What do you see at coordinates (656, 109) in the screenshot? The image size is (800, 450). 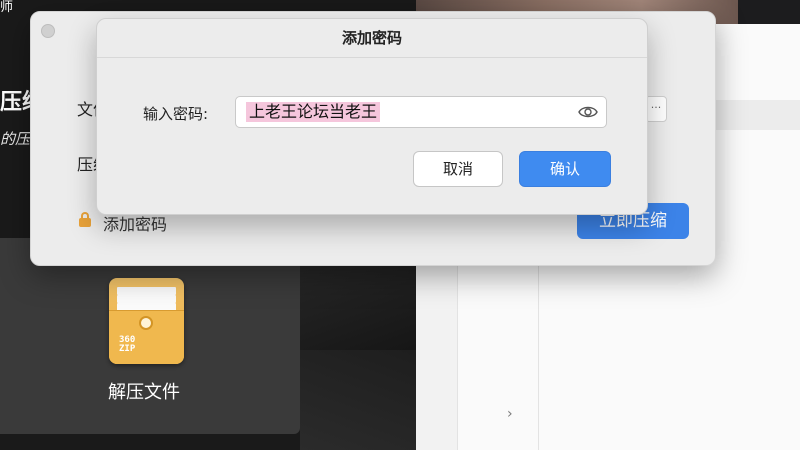 I see `browse-more-button: ···` at bounding box center [656, 109].